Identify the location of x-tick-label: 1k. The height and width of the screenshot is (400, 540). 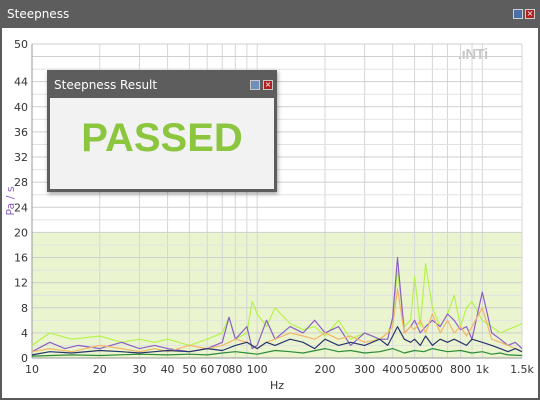
(483, 369).